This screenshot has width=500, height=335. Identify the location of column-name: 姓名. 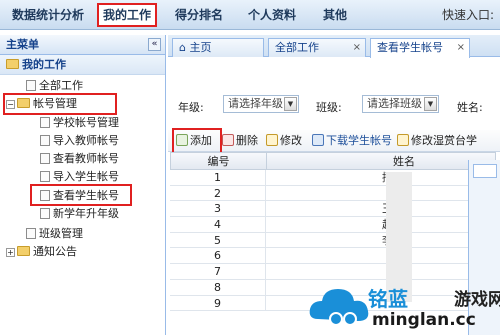
(404, 162).